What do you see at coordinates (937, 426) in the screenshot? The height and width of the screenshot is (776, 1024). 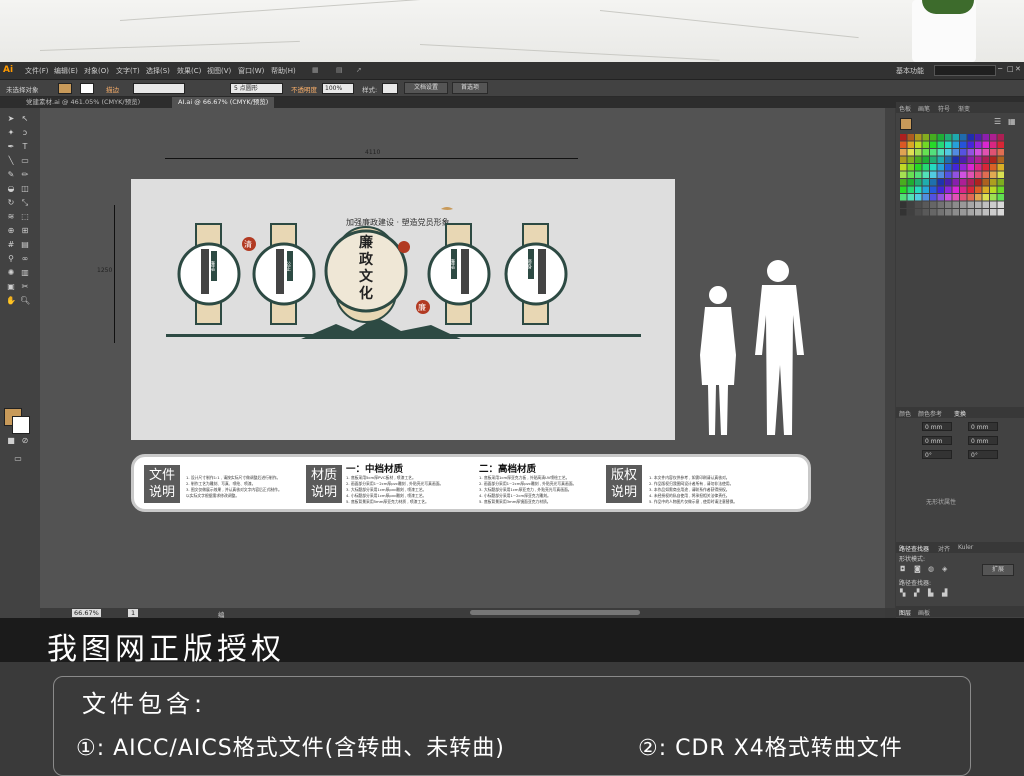 I see `x-field: 0 mm` at bounding box center [937, 426].